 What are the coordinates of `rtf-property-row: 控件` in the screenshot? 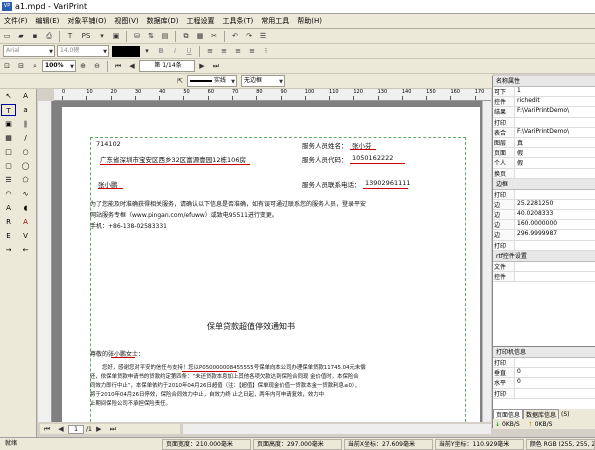 It's located at (544, 277).